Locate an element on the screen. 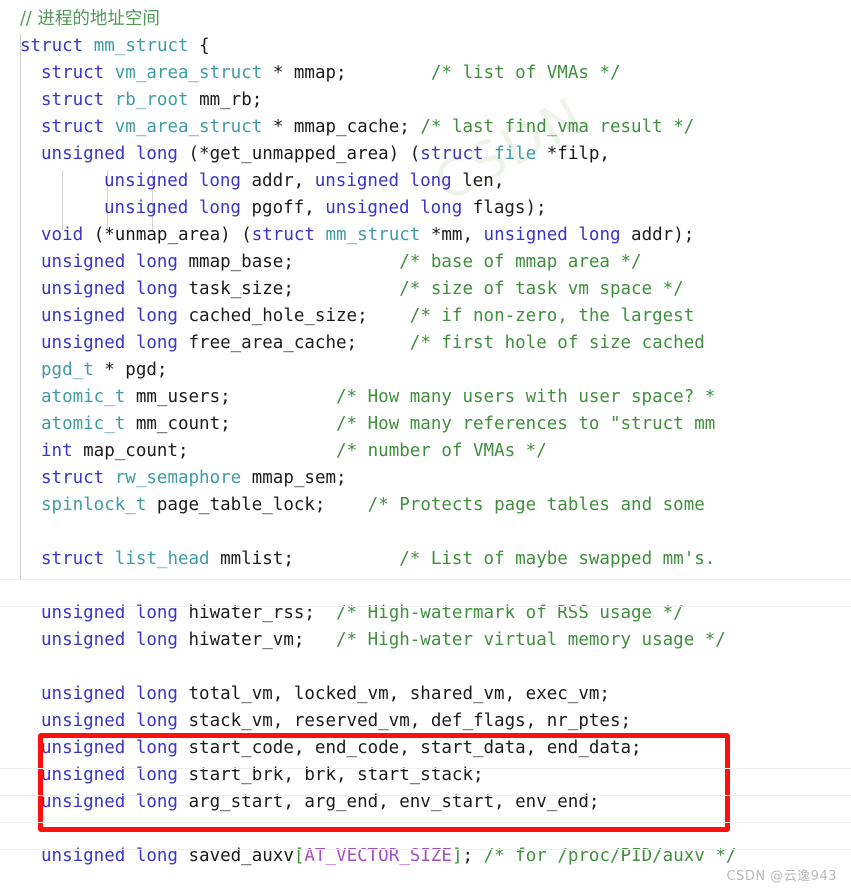 The width and height of the screenshot is (851, 894). code-token-com: /* first hole of size cached is located at coordinates (557, 343).